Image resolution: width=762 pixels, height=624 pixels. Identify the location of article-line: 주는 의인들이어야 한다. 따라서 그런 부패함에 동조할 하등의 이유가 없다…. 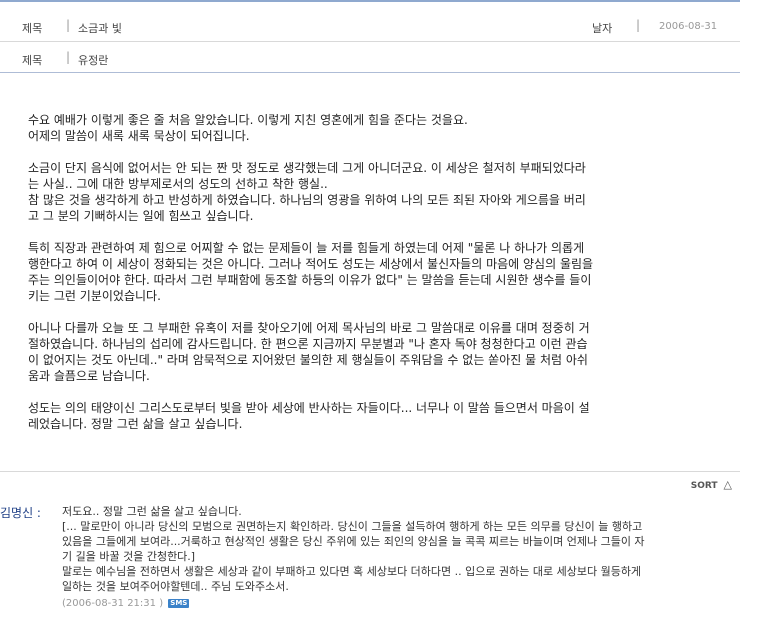
(310, 280).